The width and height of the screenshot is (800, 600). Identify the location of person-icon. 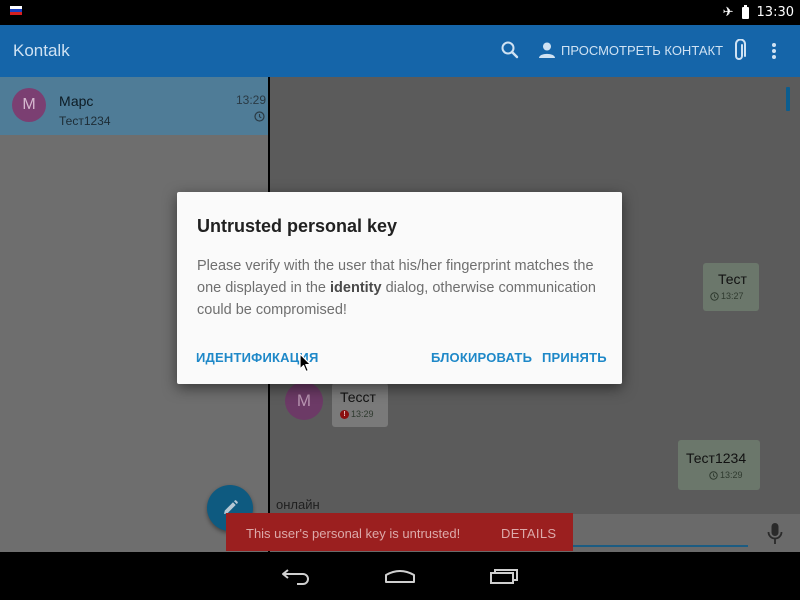
(547, 50).